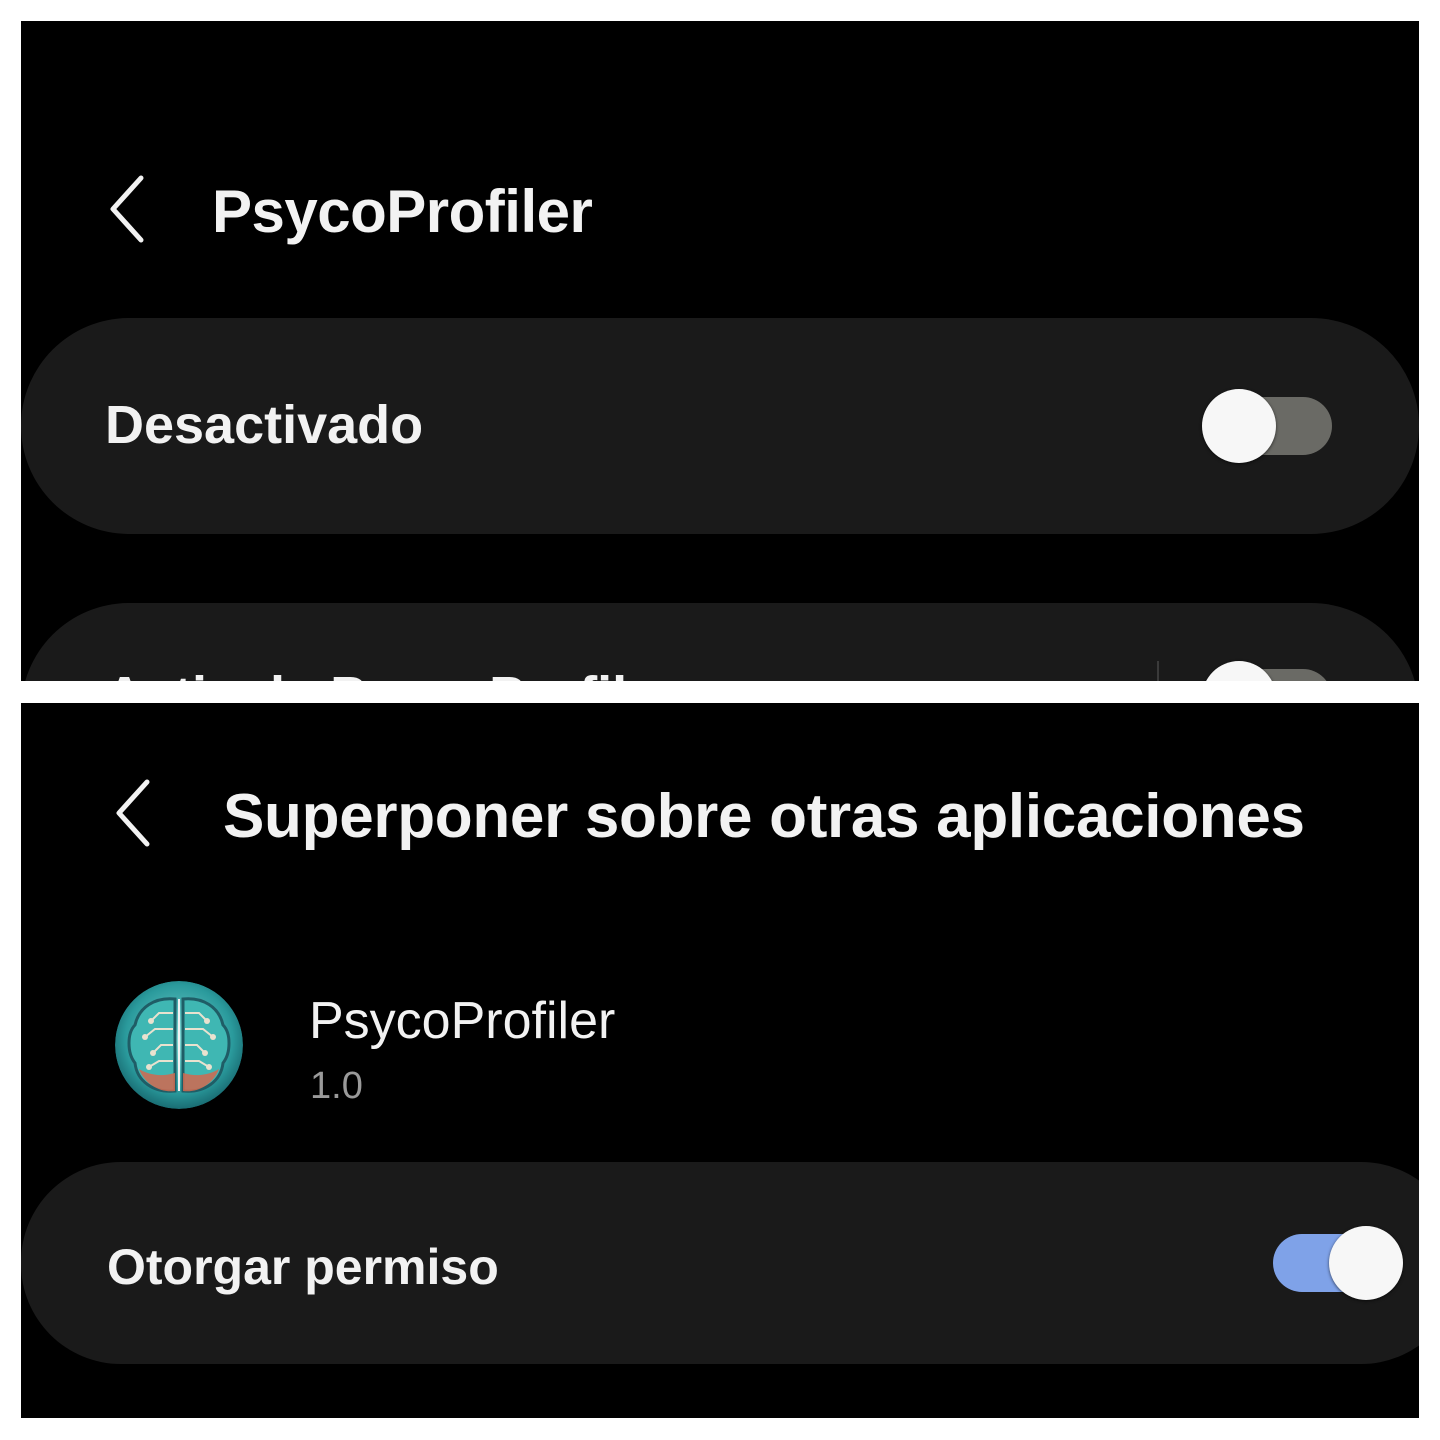 This screenshot has height=1440, width=1440. I want to click on second-toggle-switch, so click(1267, 671).